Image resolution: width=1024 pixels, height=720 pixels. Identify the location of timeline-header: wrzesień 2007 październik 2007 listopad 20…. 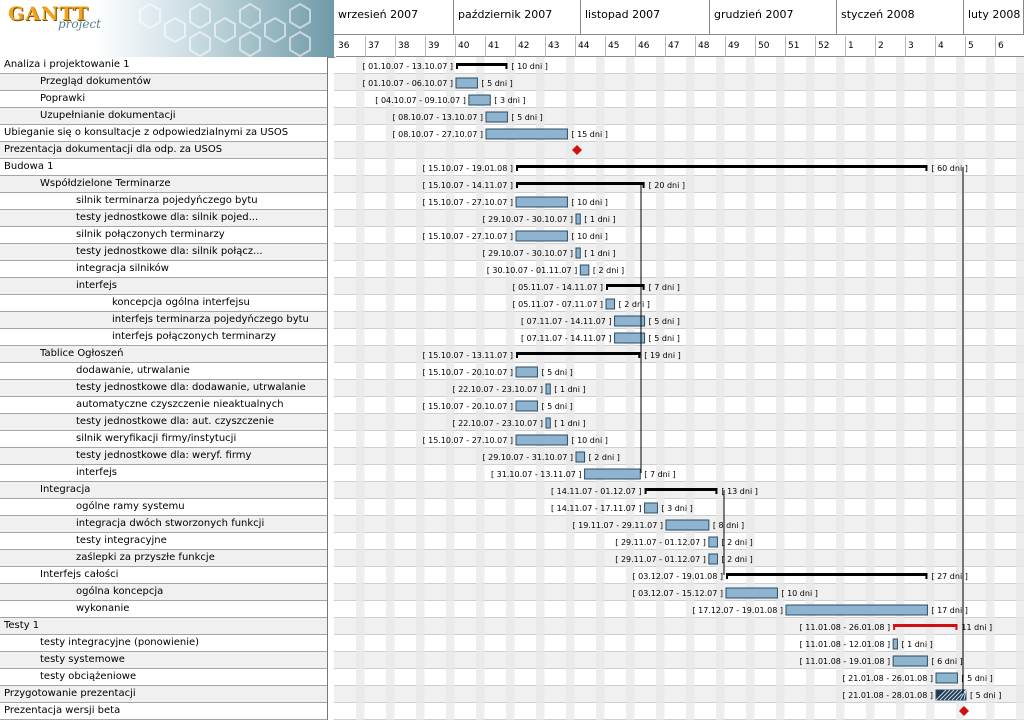
(679, 28).